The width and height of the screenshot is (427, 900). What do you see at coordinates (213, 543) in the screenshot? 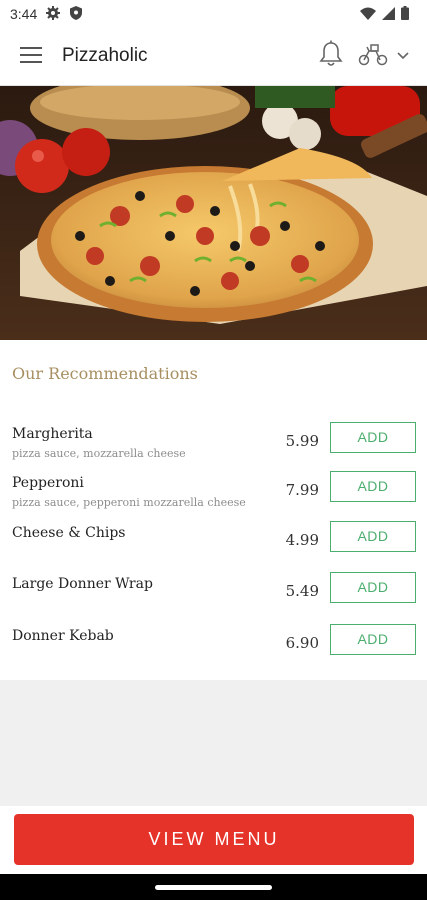
I see `menu-item: Cheese & Chips 4.99 ADD` at bounding box center [213, 543].